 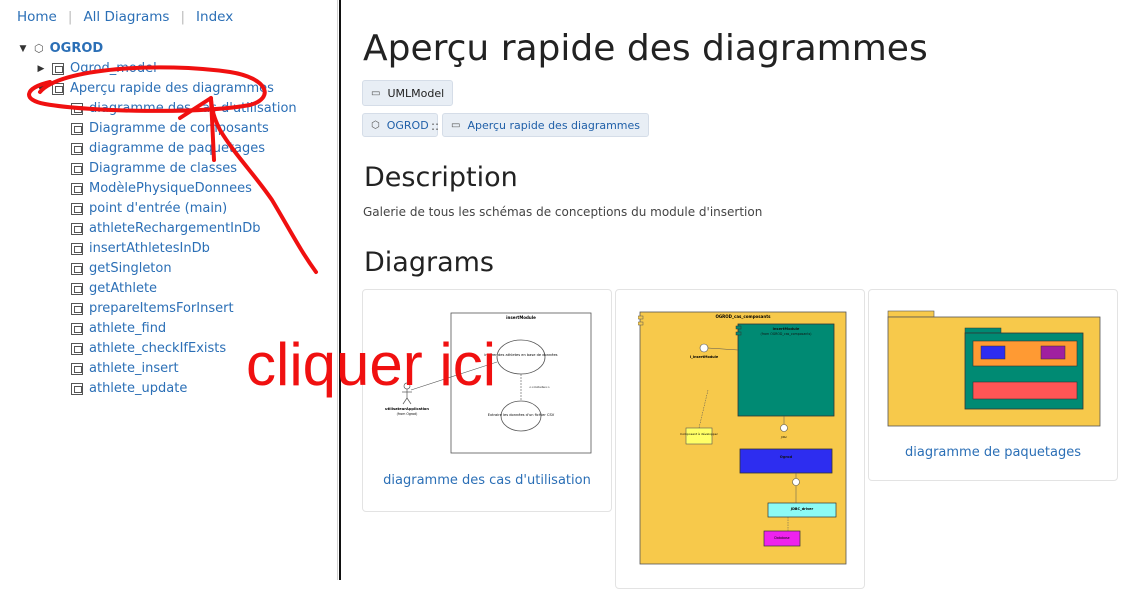 What do you see at coordinates (407, 409) in the screenshot?
I see `actor-label: utilisateurApplication` at bounding box center [407, 409].